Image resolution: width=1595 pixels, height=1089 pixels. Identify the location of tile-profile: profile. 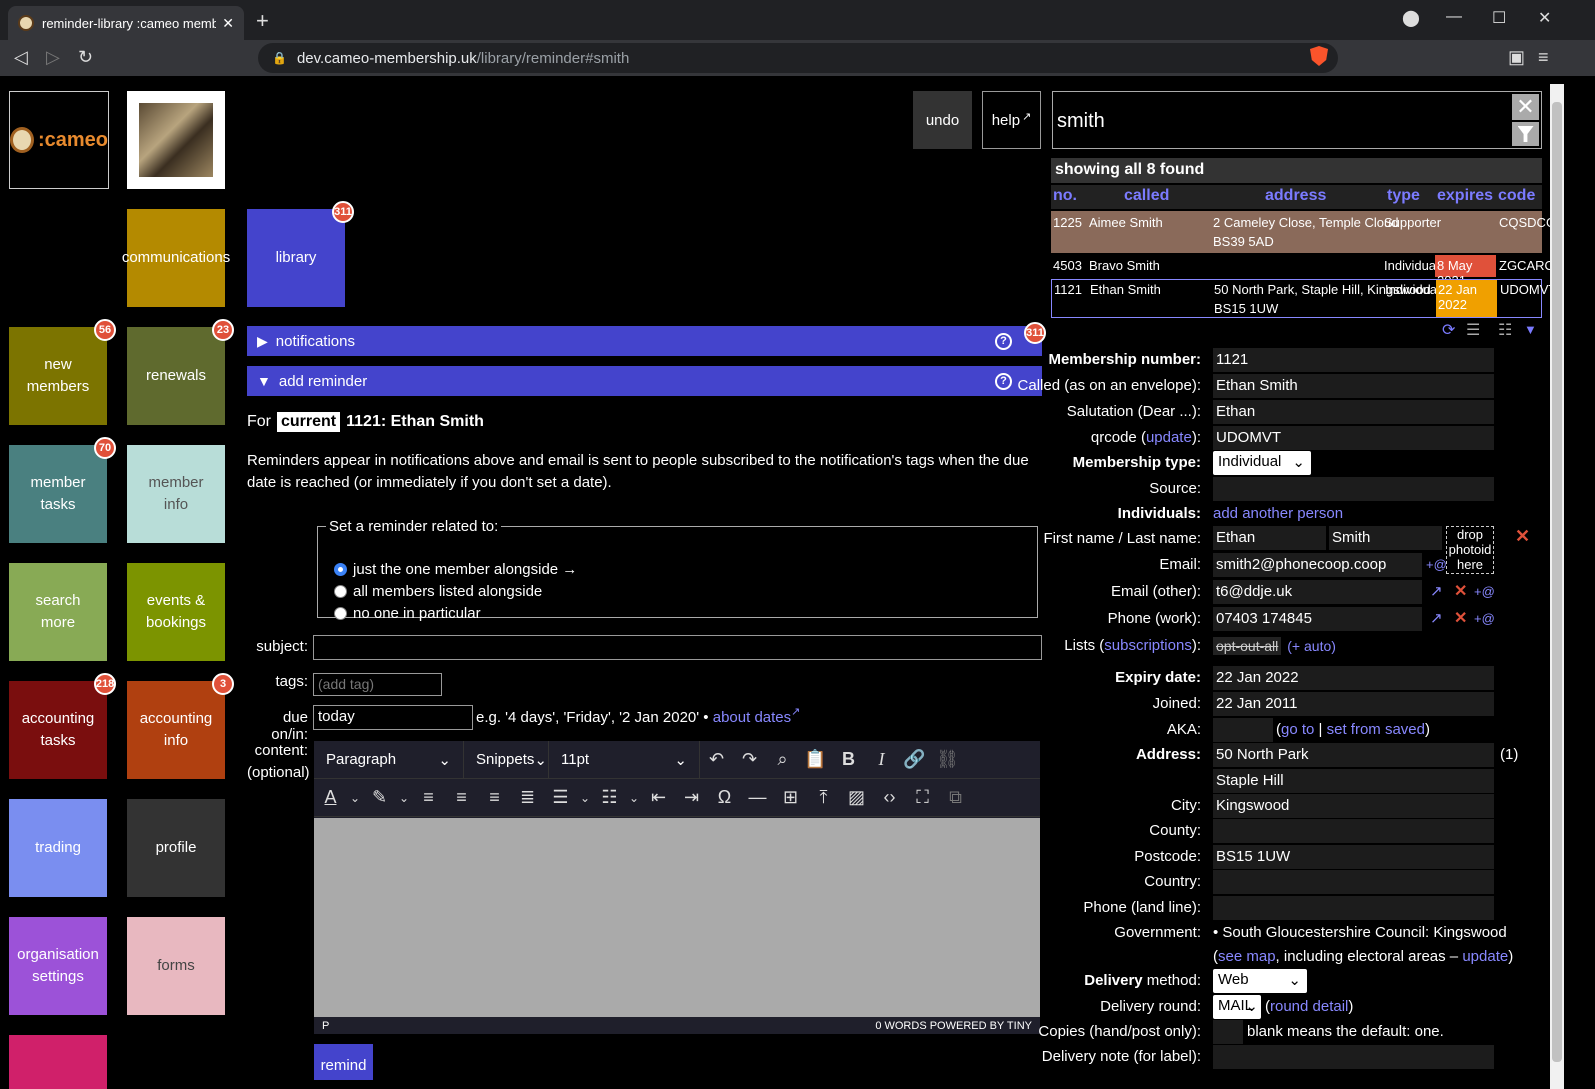
(176, 848).